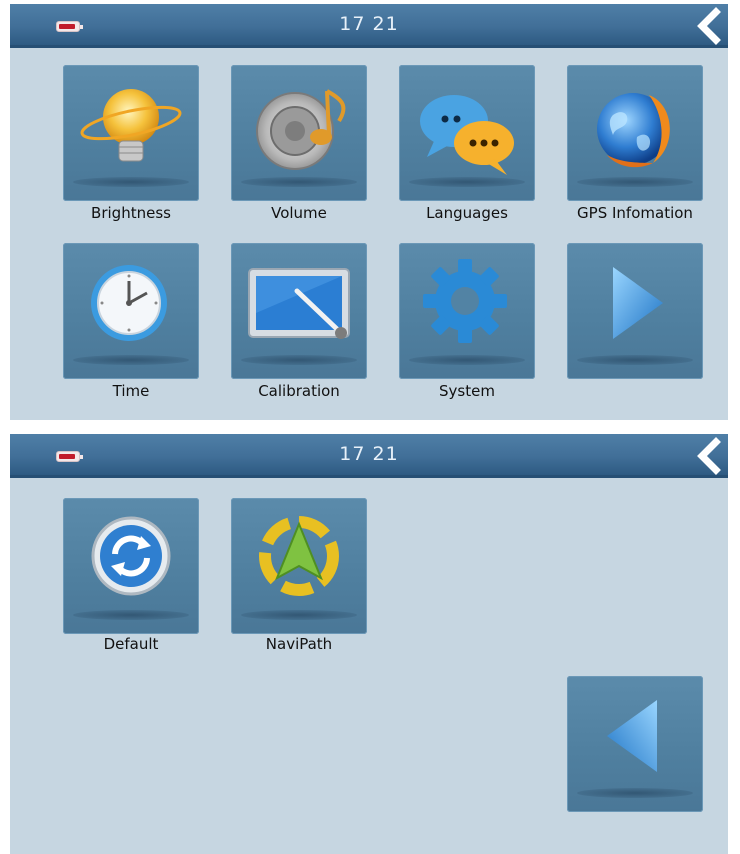 The width and height of the screenshot is (740, 854). What do you see at coordinates (638, 303) in the screenshot?
I see `next-arrow-icon` at bounding box center [638, 303].